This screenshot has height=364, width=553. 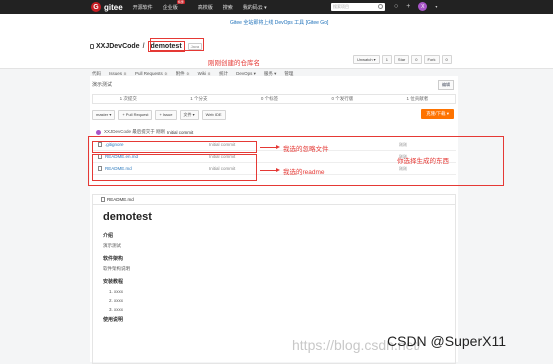 What do you see at coordinates (98, 132) in the screenshot?
I see `committer-avatar` at bounding box center [98, 132].